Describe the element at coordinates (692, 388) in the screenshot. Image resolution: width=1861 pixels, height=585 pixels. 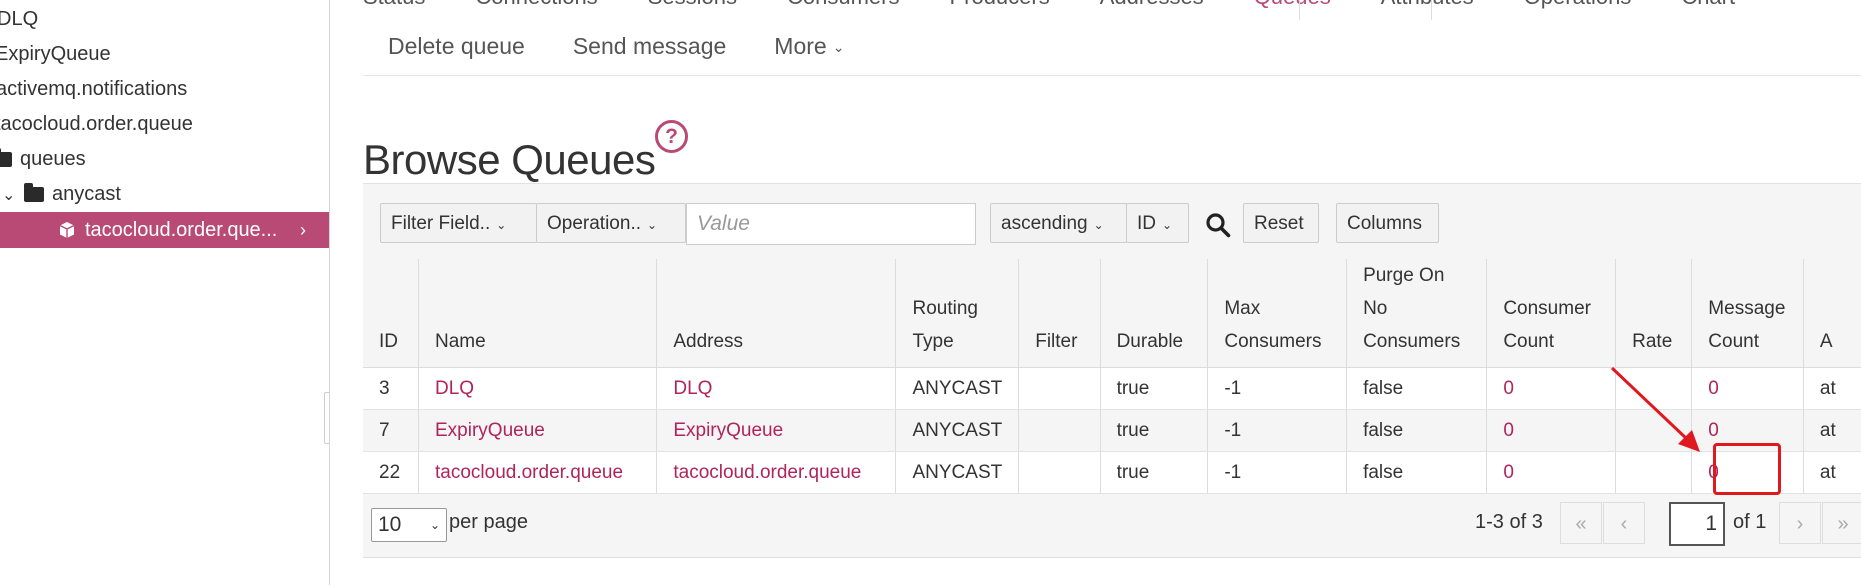
I see `address-link: DLQ` at that location.